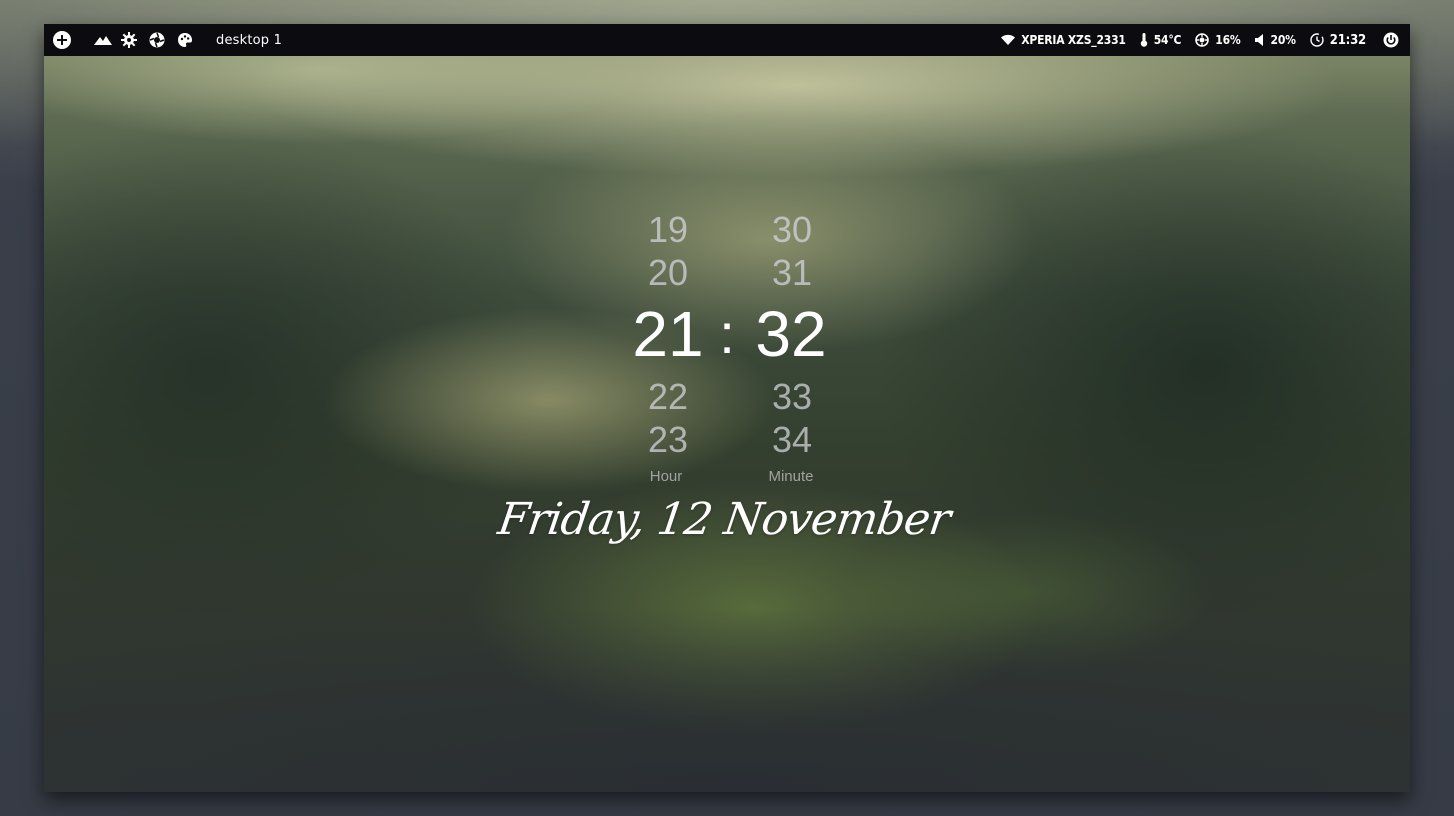 This screenshot has width=1454, height=816. What do you see at coordinates (1259, 40) in the screenshot?
I see `speaker-icon` at bounding box center [1259, 40].